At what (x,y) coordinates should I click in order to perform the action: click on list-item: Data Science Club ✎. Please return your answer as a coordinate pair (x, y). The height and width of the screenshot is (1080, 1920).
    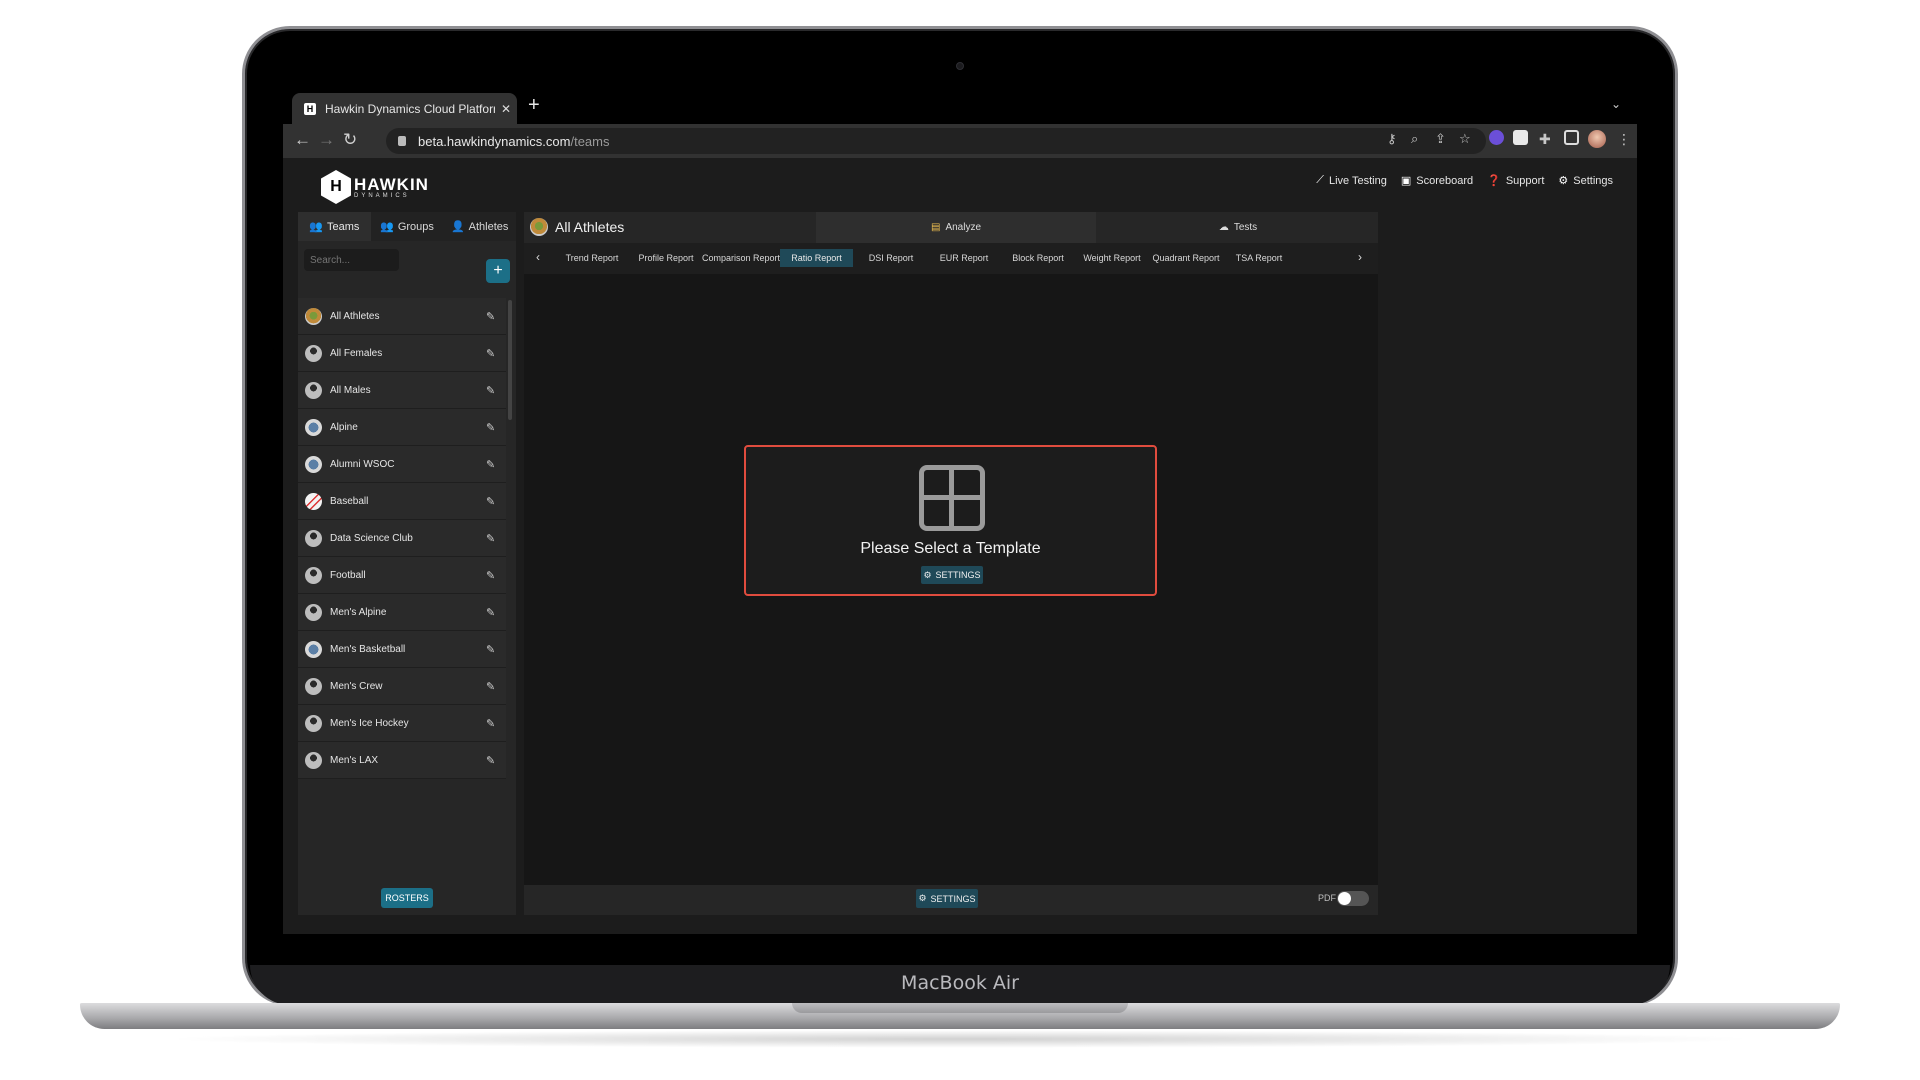
    Looking at the image, I should click on (402, 538).